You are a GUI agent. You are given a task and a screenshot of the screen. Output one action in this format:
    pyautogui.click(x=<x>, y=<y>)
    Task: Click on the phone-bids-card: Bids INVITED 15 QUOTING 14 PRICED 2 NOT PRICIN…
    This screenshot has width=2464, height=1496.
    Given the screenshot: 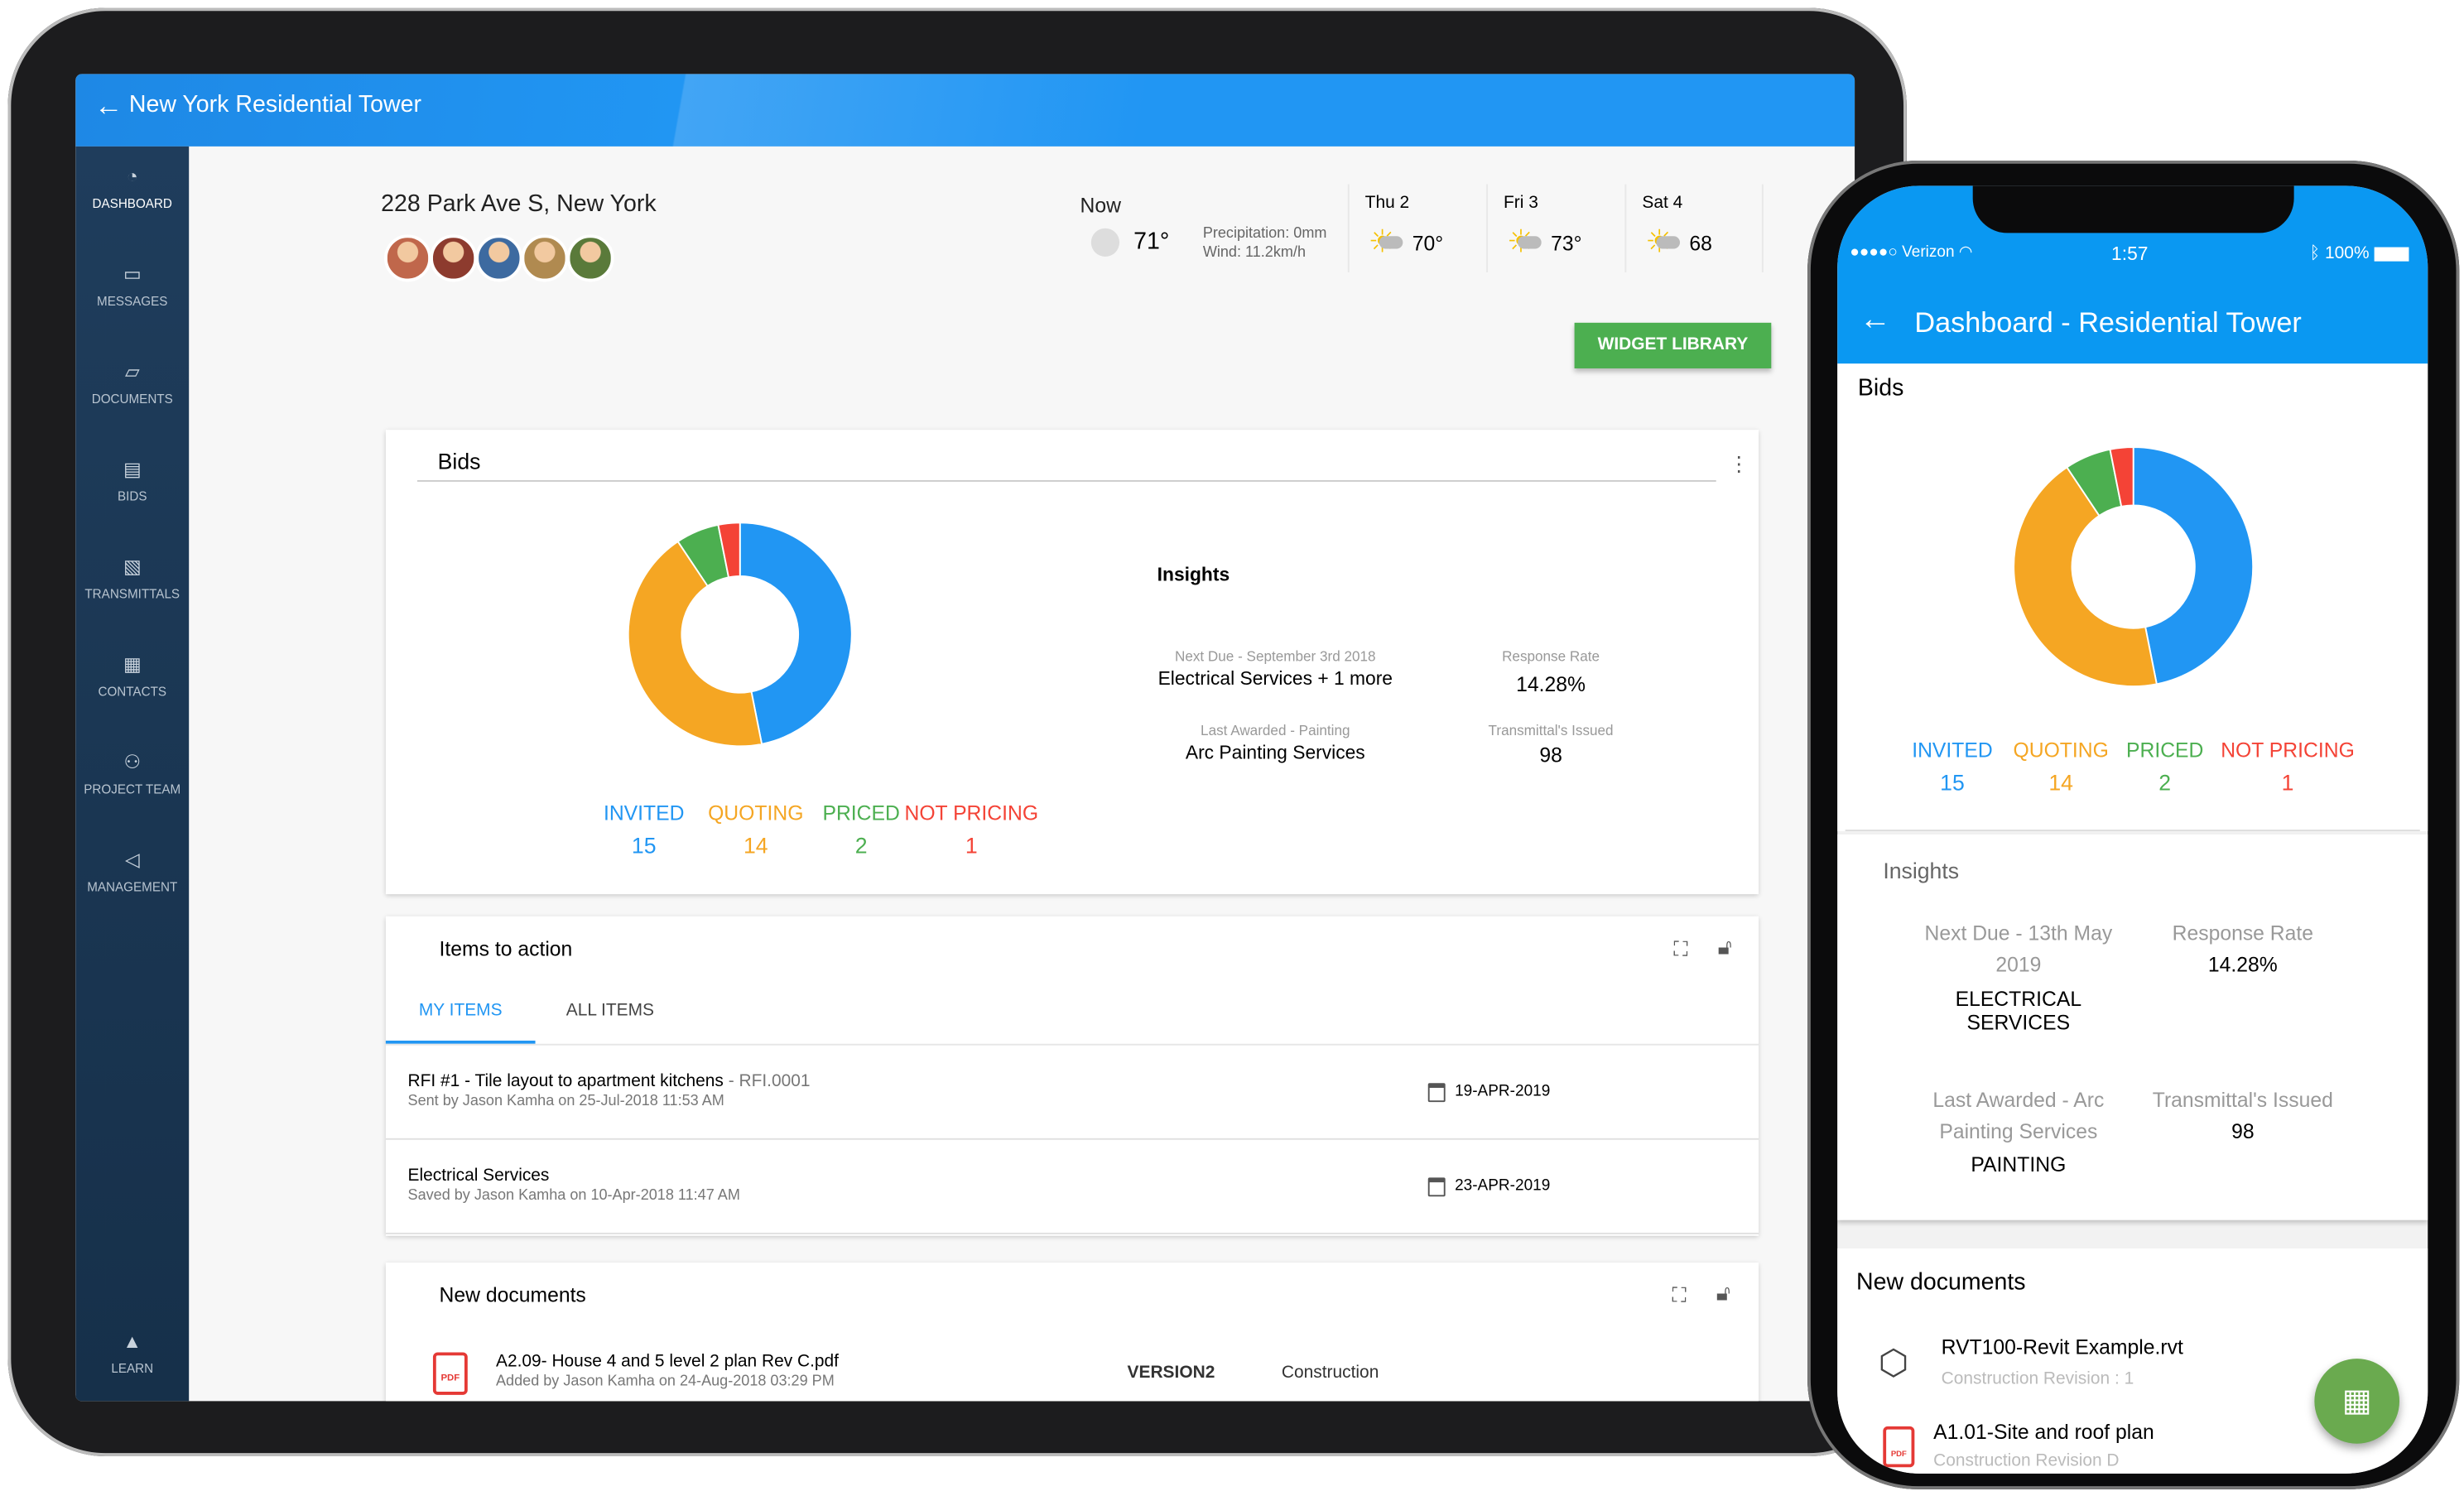 What is the action you would take?
    pyautogui.click(x=2133, y=598)
    